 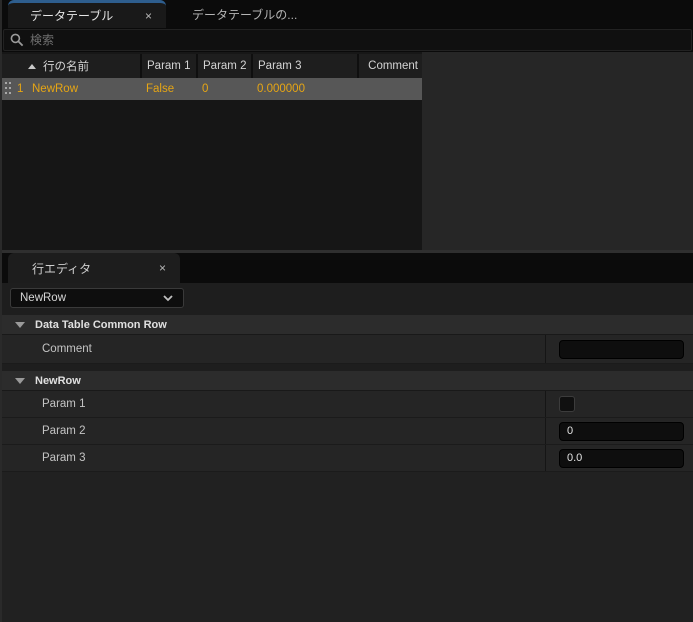 I want to click on property-label: Param 2, so click(x=64, y=431).